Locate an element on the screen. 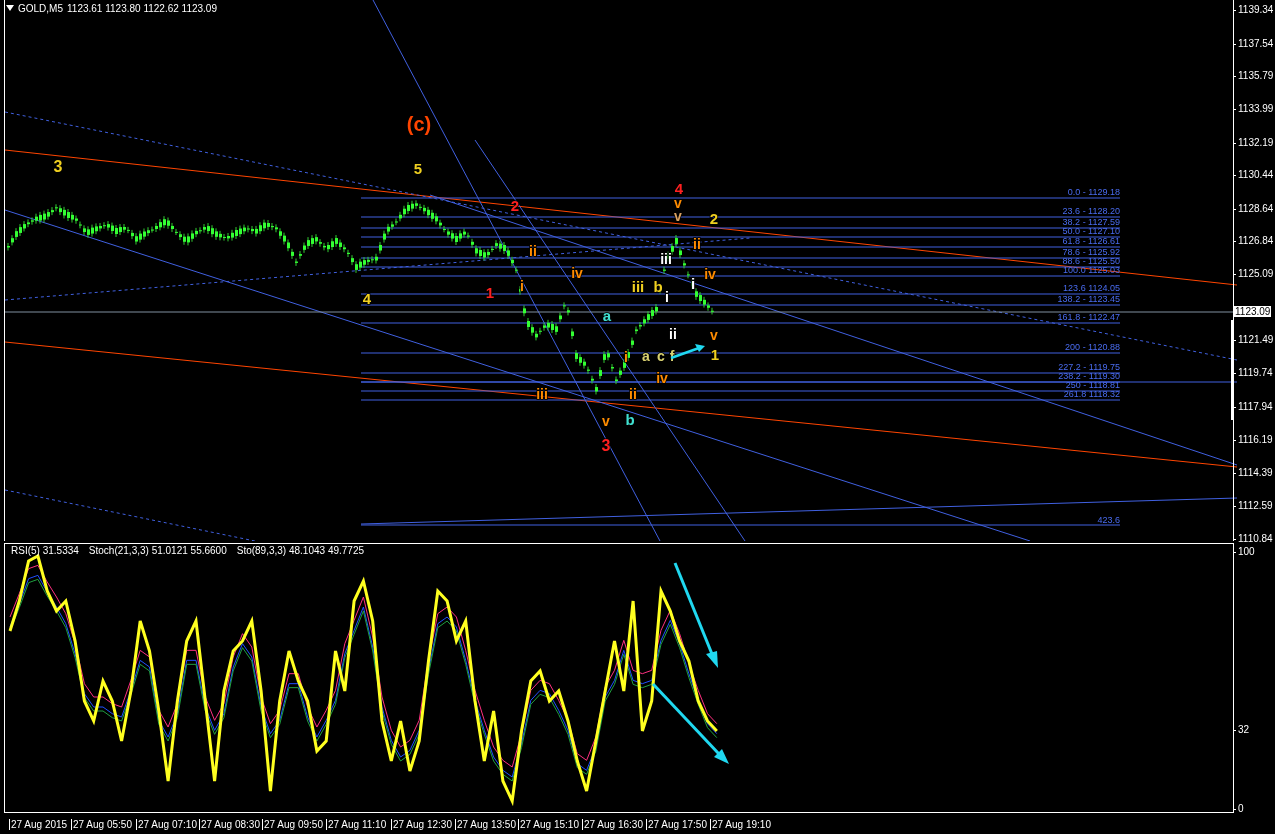 The image size is (1275, 834). fibonacci-level-label: 200 - 1120.88 is located at coordinates (1092, 347).